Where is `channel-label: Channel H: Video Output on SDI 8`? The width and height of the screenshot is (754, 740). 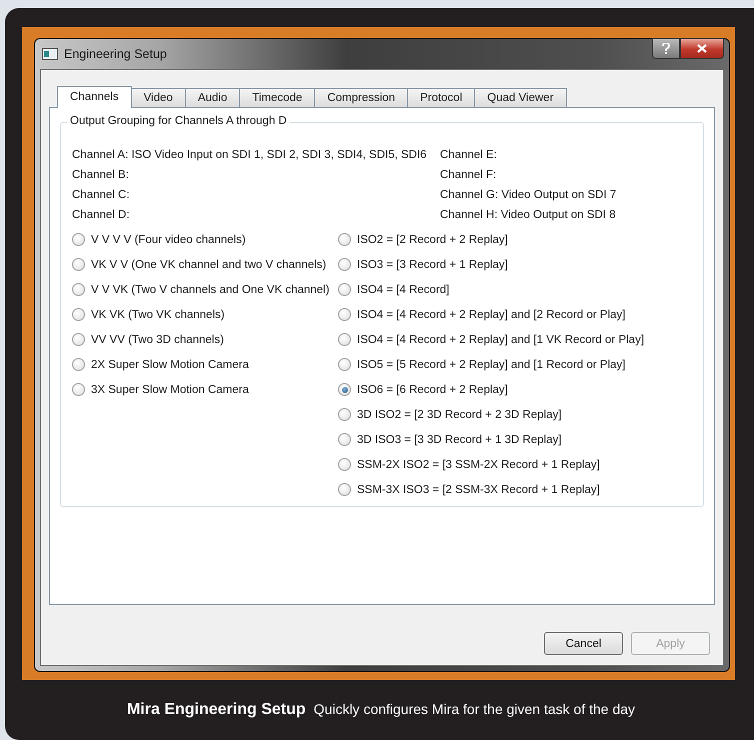 channel-label: Channel H: Video Output on SDI 8 is located at coordinates (528, 215).